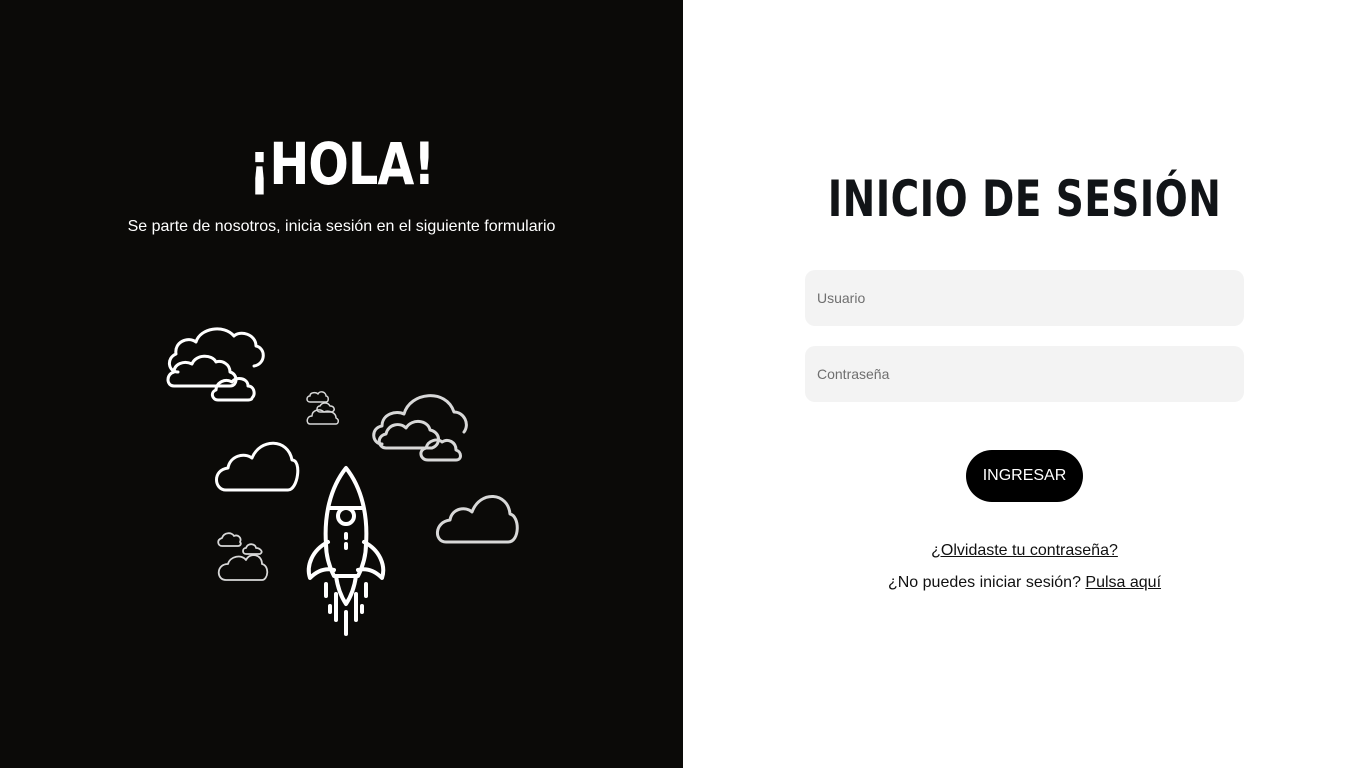  What do you see at coordinates (986, 582) in the screenshot?
I see `help-text: ¿No puedes iniciar sesión?` at bounding box center [986, 582].